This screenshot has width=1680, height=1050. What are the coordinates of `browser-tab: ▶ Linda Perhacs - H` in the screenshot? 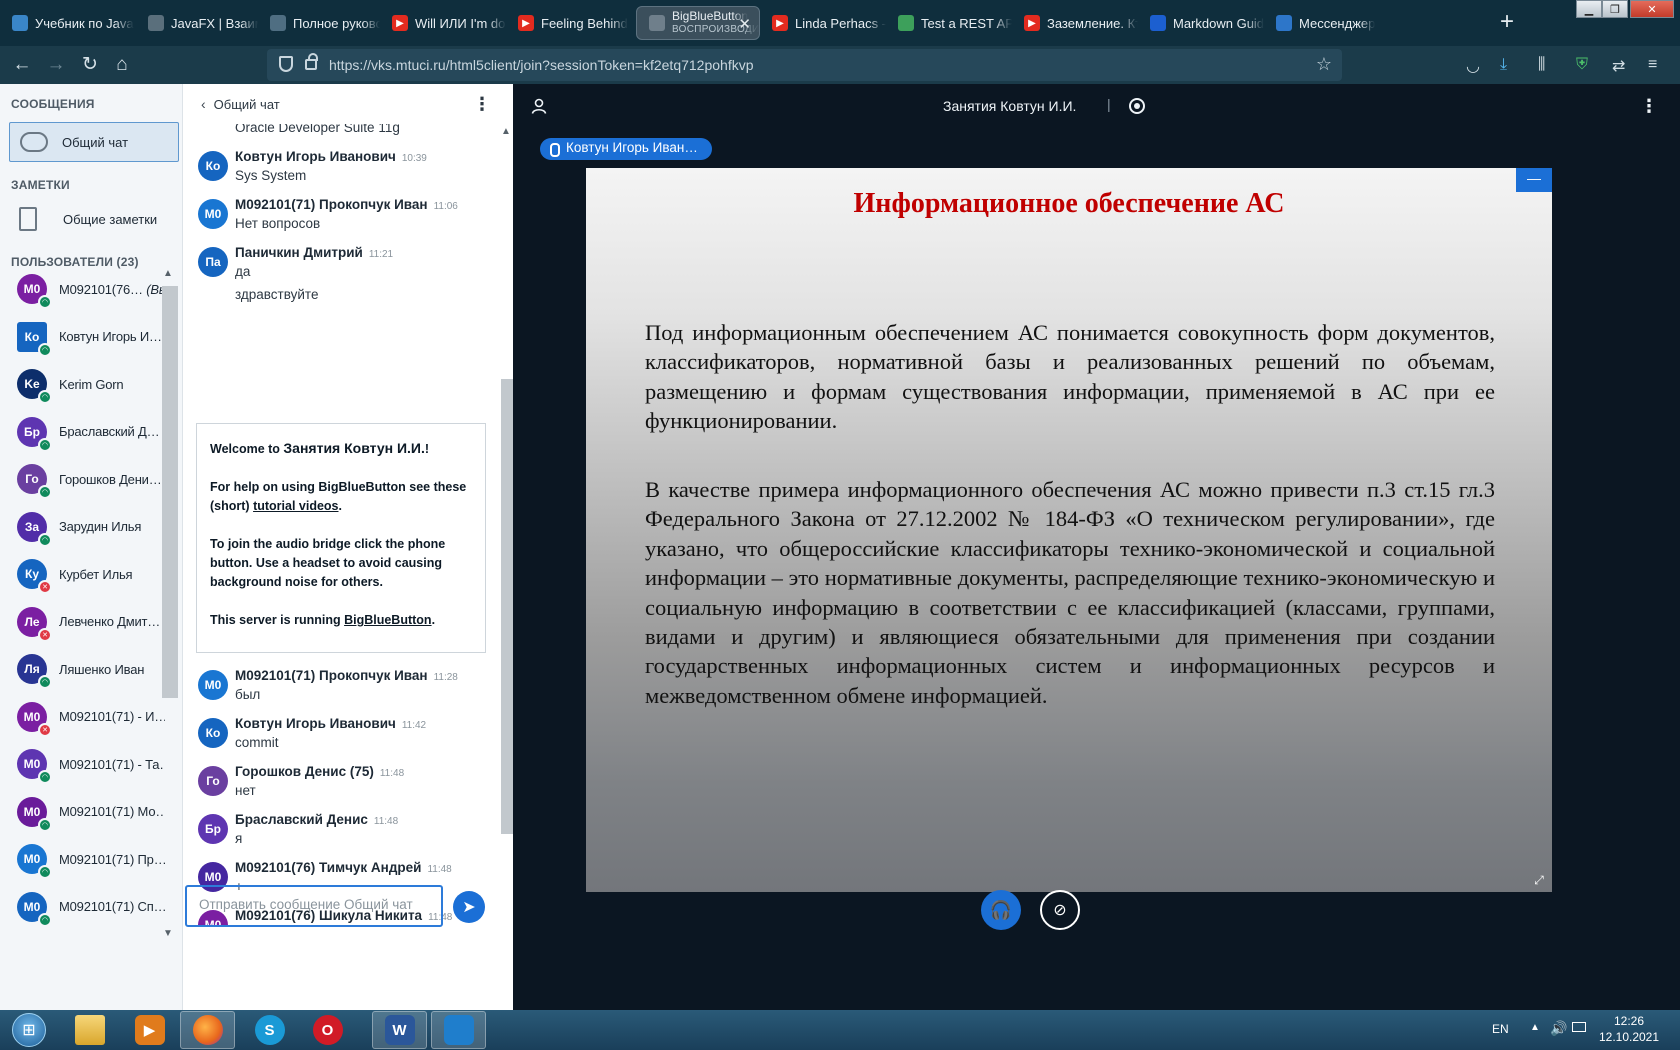 It's located at (823, 23).